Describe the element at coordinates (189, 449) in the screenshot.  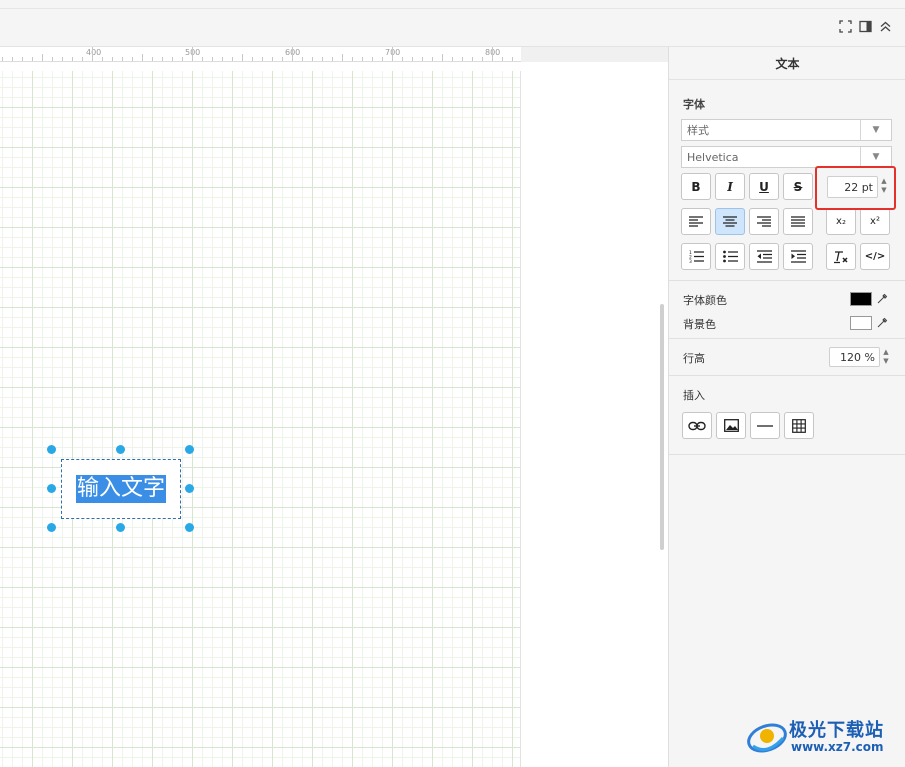
I see `resize-handle-ne` at that location.